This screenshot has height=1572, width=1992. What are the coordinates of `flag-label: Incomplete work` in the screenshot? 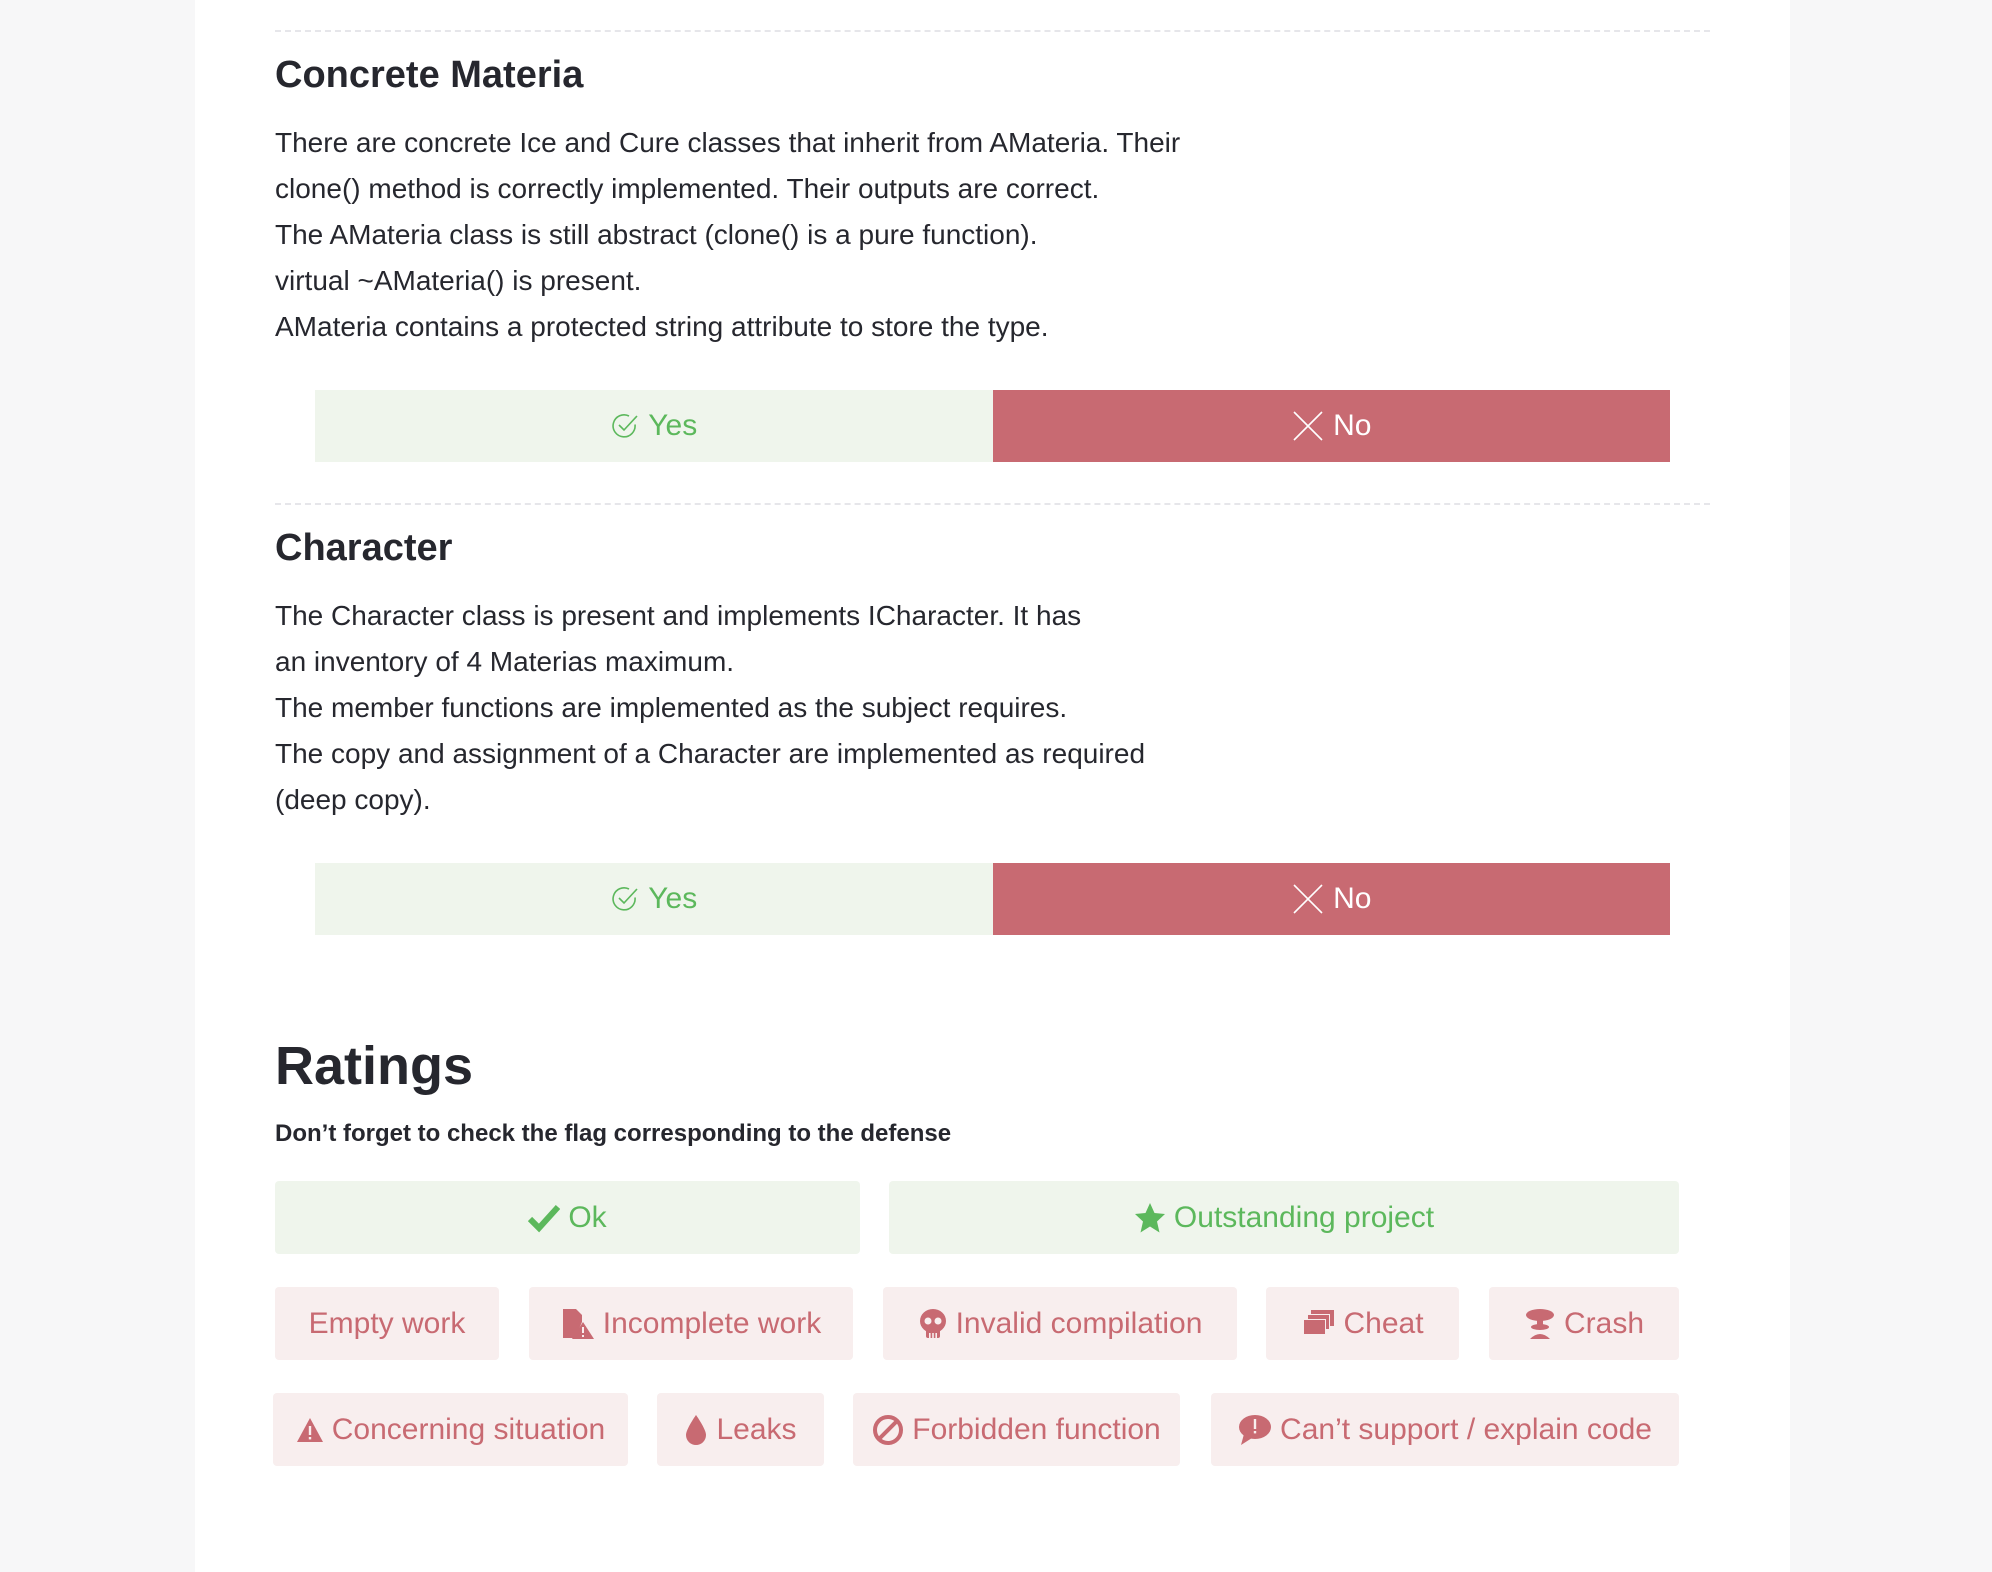 It's located at (712, 1323).